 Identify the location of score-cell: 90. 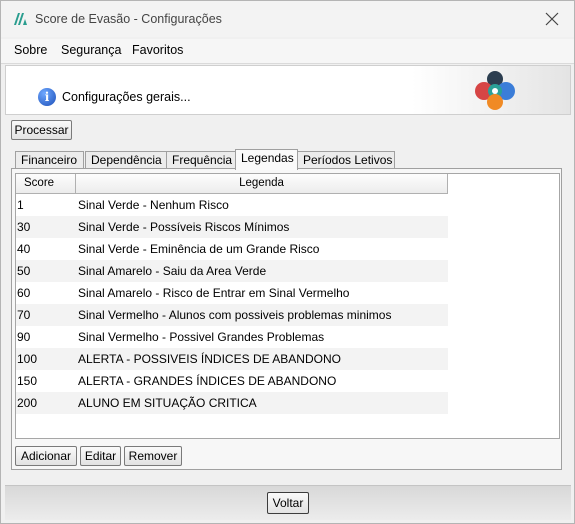
(24, 337).